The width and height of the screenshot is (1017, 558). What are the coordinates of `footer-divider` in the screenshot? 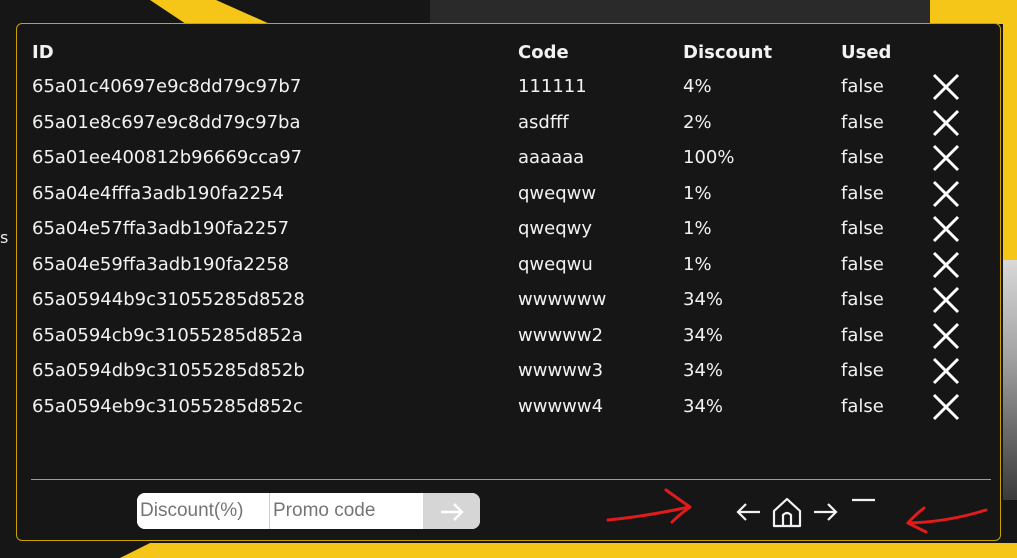 It's located at (511, 479).